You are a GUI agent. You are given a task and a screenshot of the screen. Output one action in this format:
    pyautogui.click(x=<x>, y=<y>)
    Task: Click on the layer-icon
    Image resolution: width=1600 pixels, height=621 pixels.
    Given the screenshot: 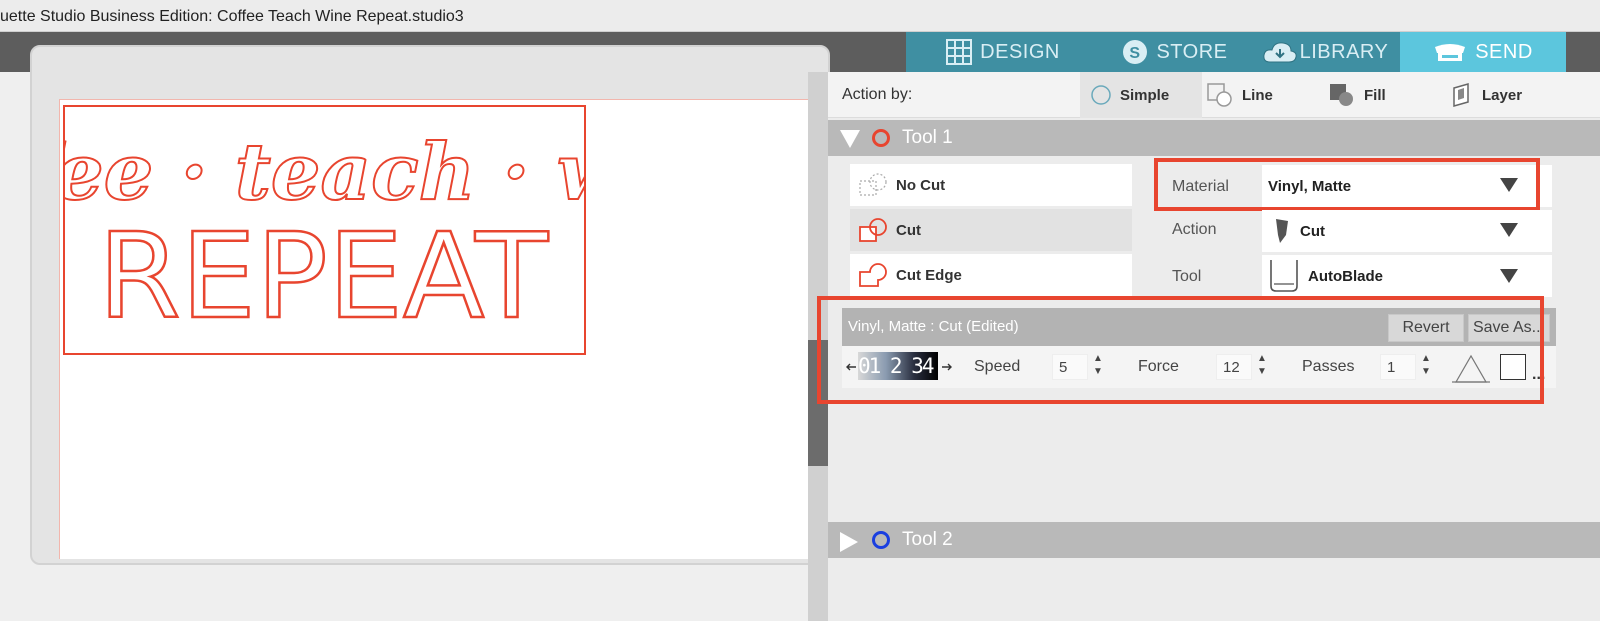 What is the action you would take?
    pyautogui.click(x=1461, y=95)
    